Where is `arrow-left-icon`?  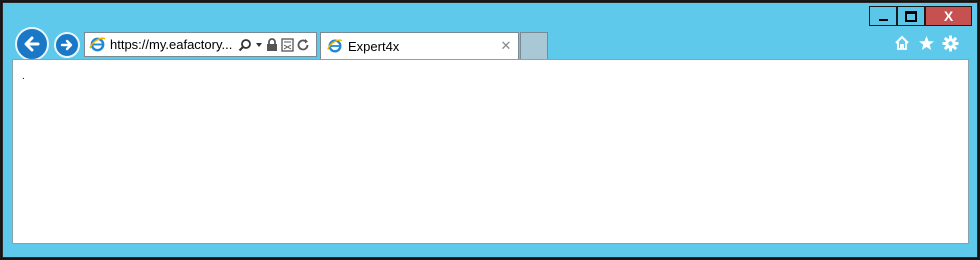 arrow-left-icon is located at coordinates (32, 44).